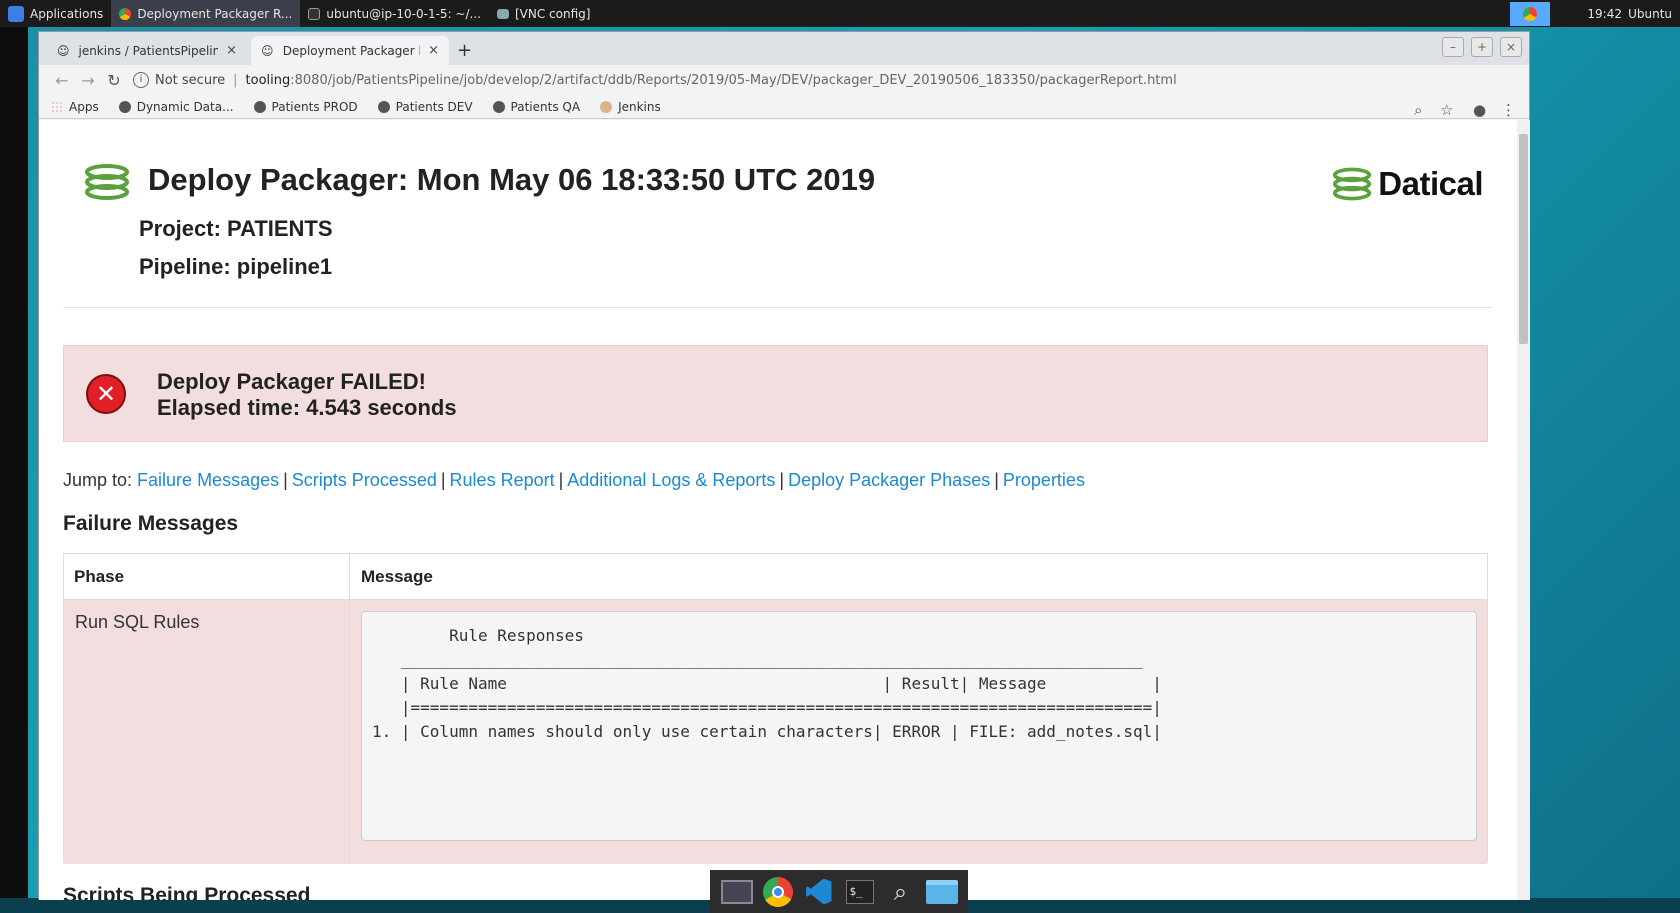  I want to click on dock-folder, so click(942, 892).